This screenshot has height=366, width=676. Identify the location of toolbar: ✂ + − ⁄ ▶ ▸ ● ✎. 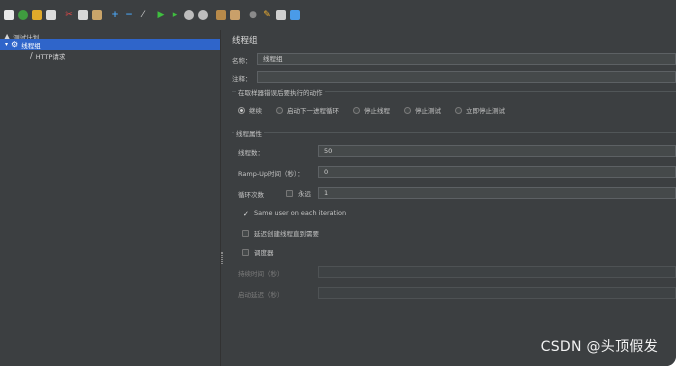
(338, 15).